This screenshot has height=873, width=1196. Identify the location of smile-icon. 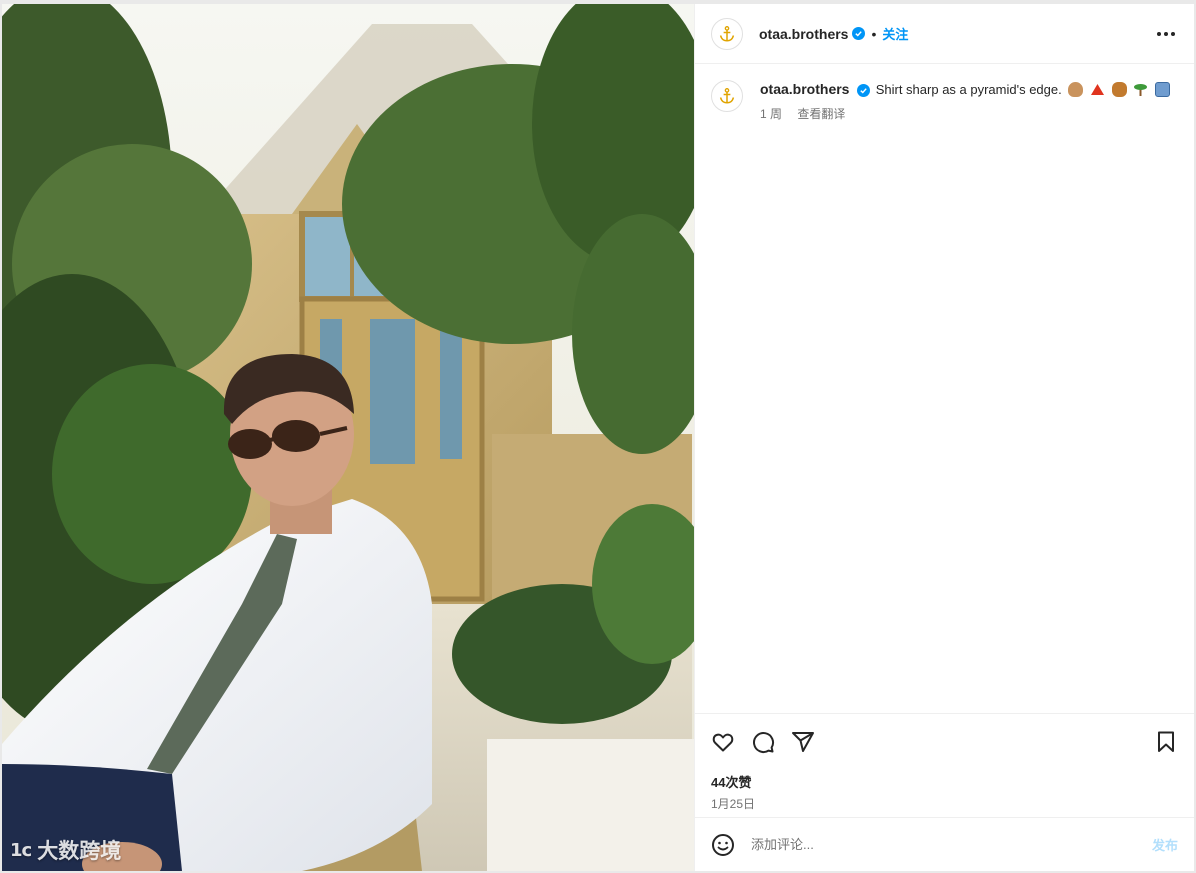
(723, 845).